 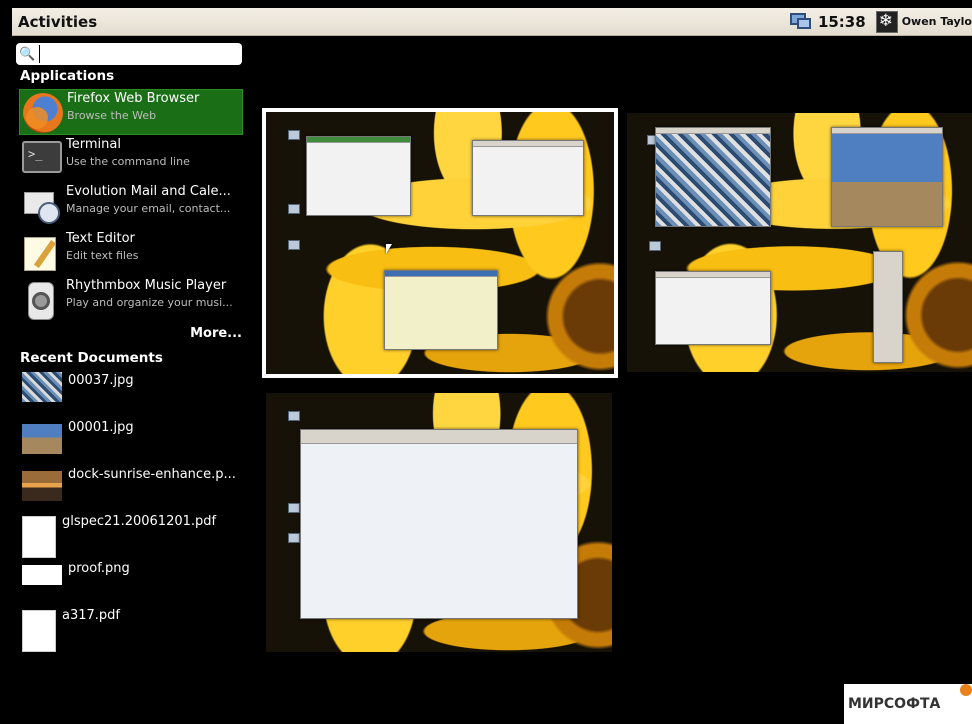 What do you see at coordinates (42, 439) in the screenshot?
I see `mosque-thumbnail` at bounding box center [42, 439].